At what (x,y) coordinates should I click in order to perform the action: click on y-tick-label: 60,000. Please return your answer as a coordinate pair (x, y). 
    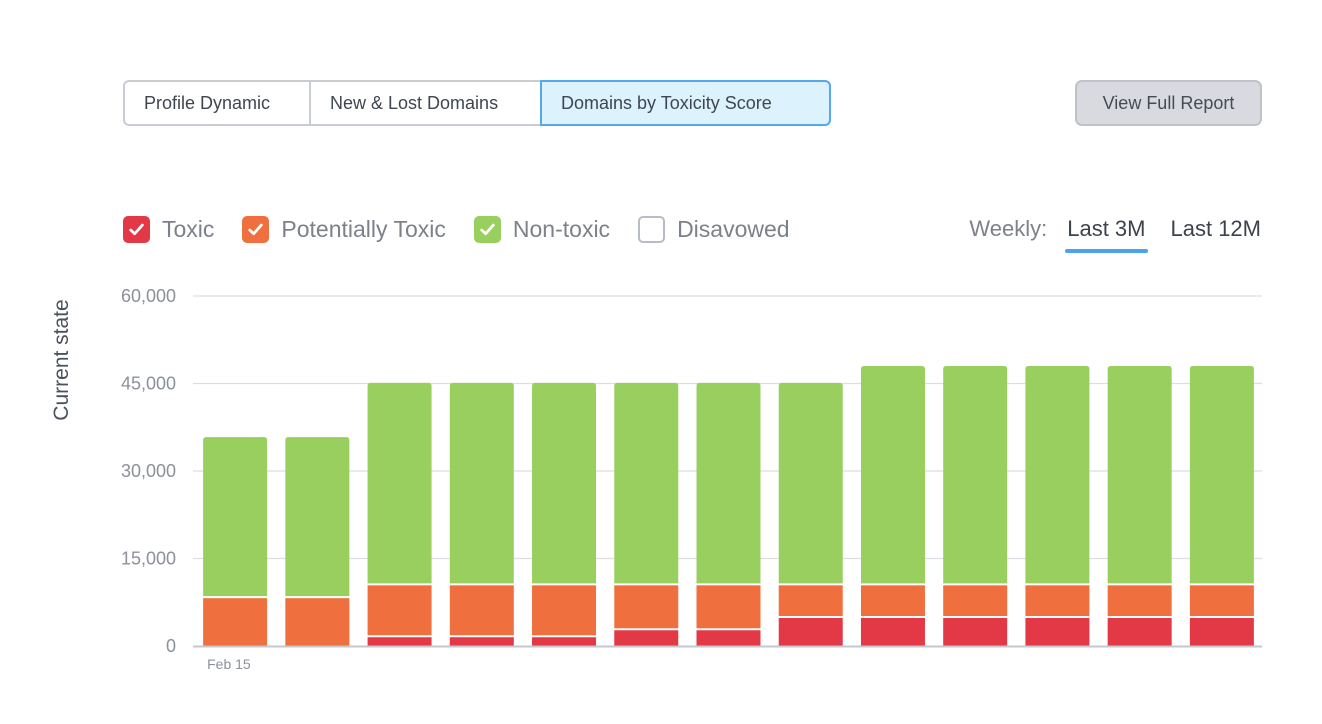
    Looking at the image, I should click on (148, 296).